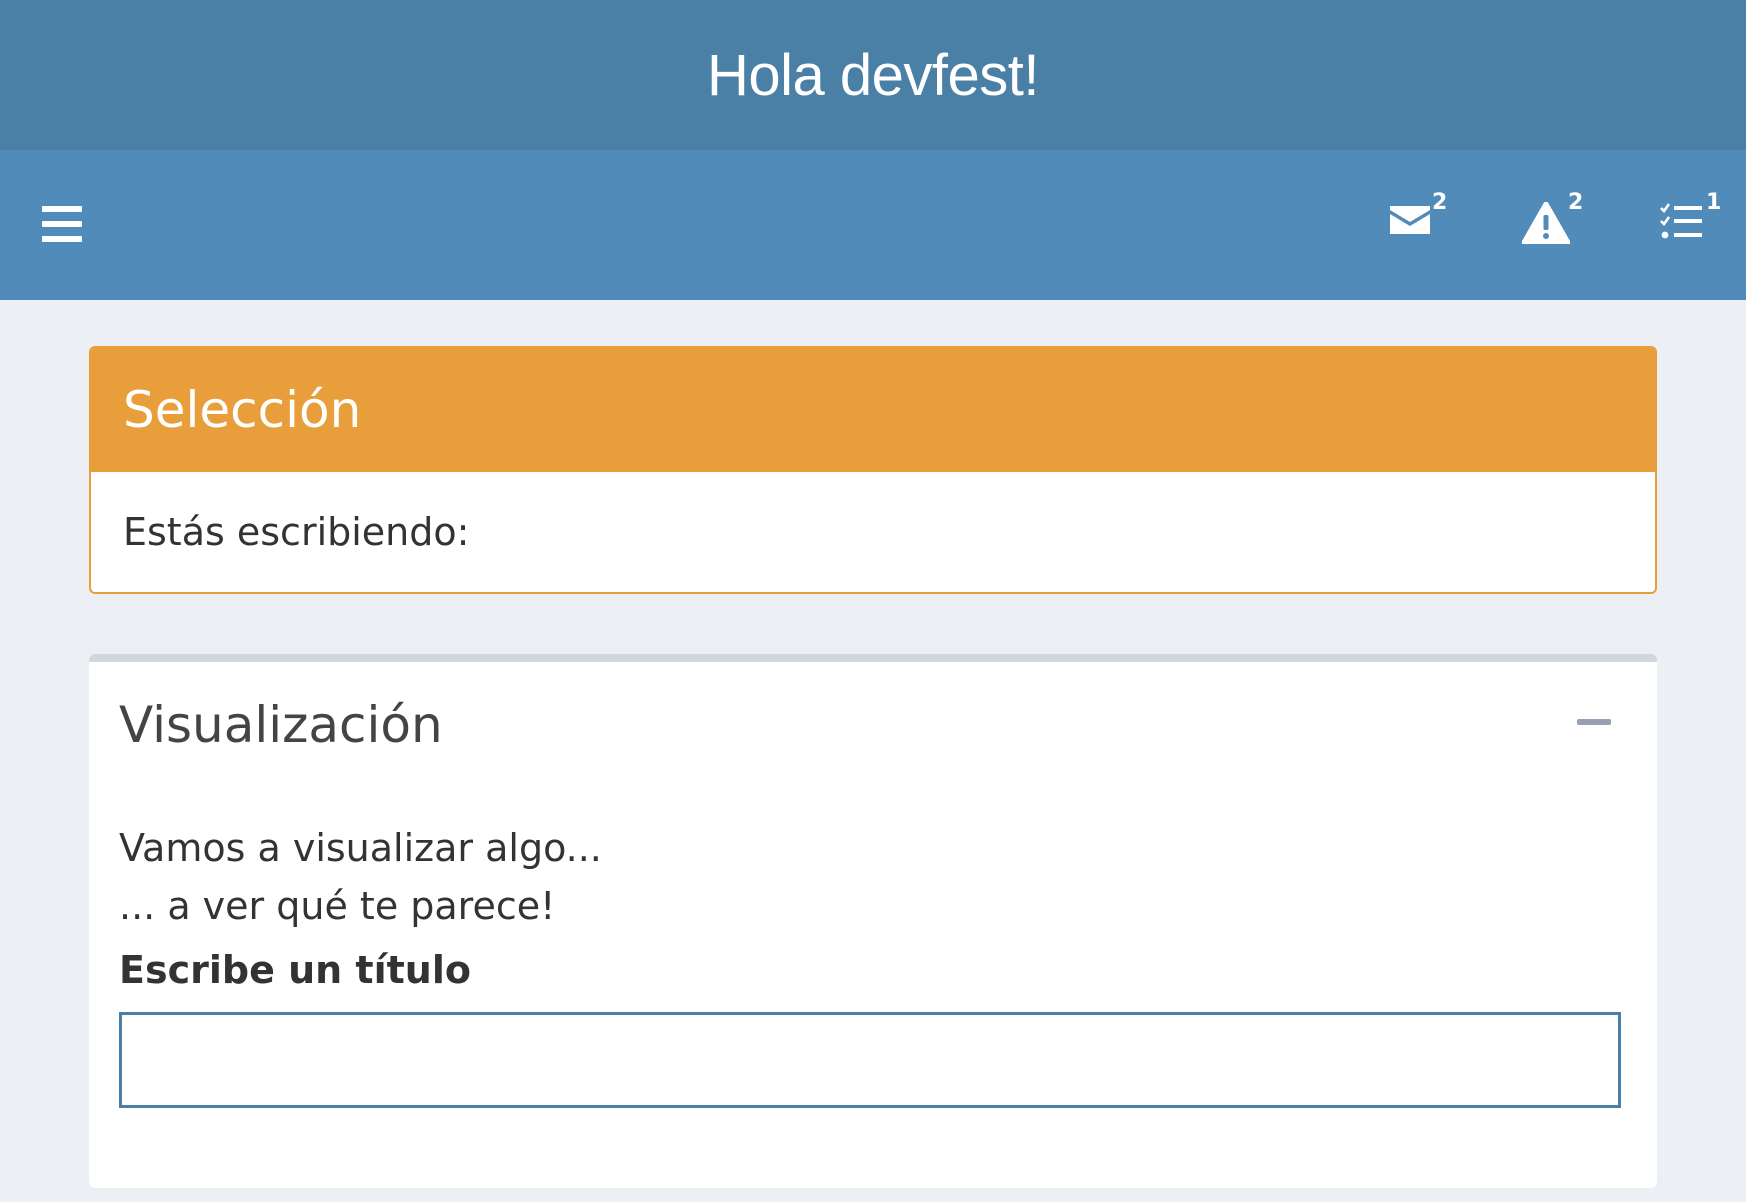  Describe the element at coordinates (870, 1060) in the screenshot. I see `title-input` at that location.